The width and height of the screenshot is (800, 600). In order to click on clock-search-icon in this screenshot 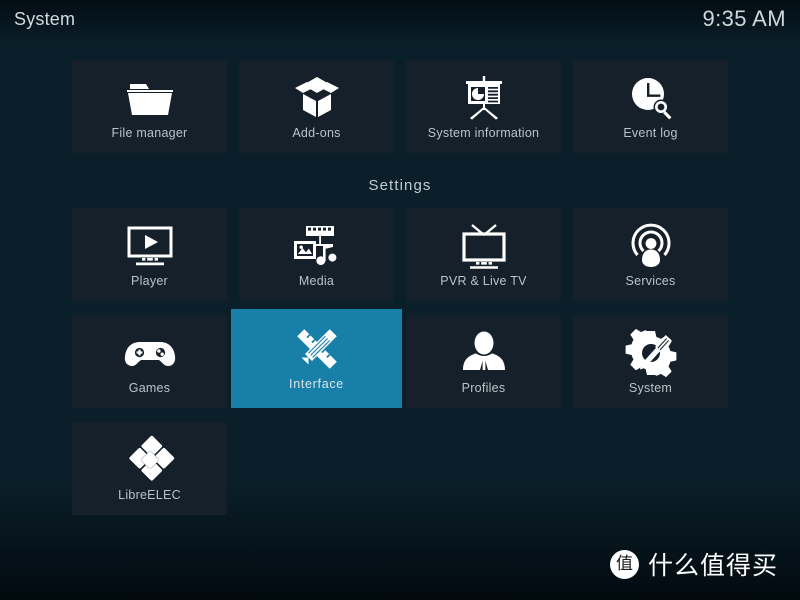, I will do `click(651, 98)`.